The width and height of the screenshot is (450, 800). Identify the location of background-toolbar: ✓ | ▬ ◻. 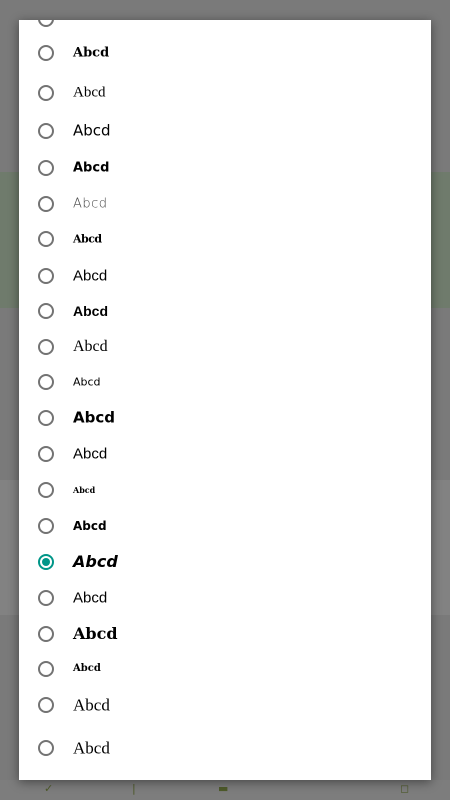
(225, 790).